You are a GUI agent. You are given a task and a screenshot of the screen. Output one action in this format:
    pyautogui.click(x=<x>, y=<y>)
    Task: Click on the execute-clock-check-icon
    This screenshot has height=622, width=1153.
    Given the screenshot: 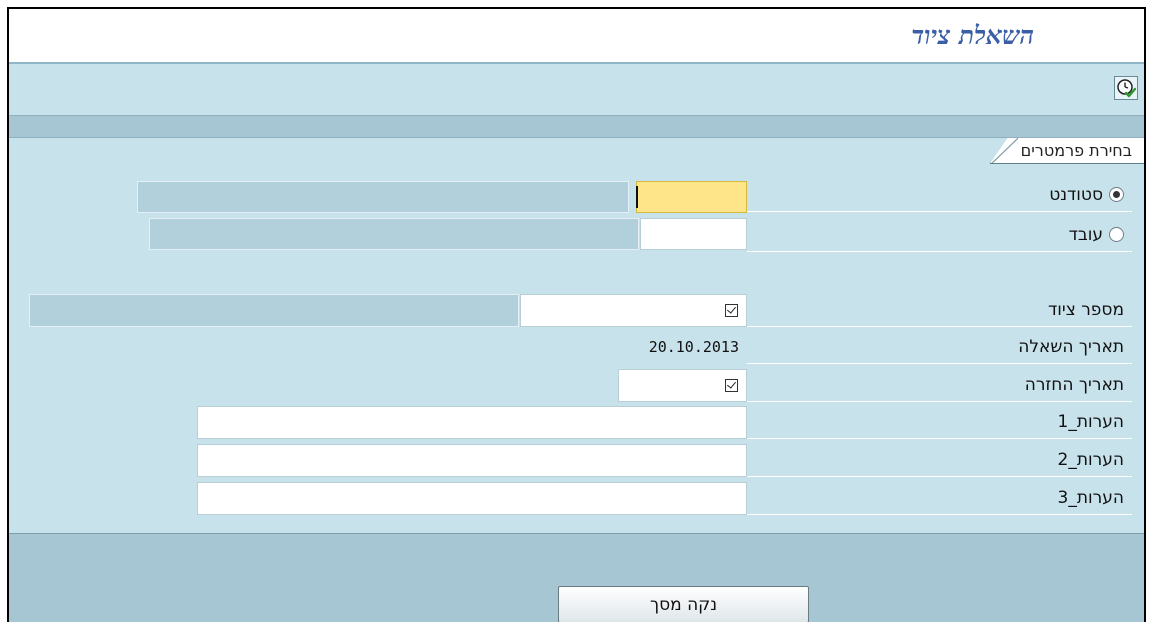 What is the action you would take?
    pyautogui.click(x=1126, y=88)
    